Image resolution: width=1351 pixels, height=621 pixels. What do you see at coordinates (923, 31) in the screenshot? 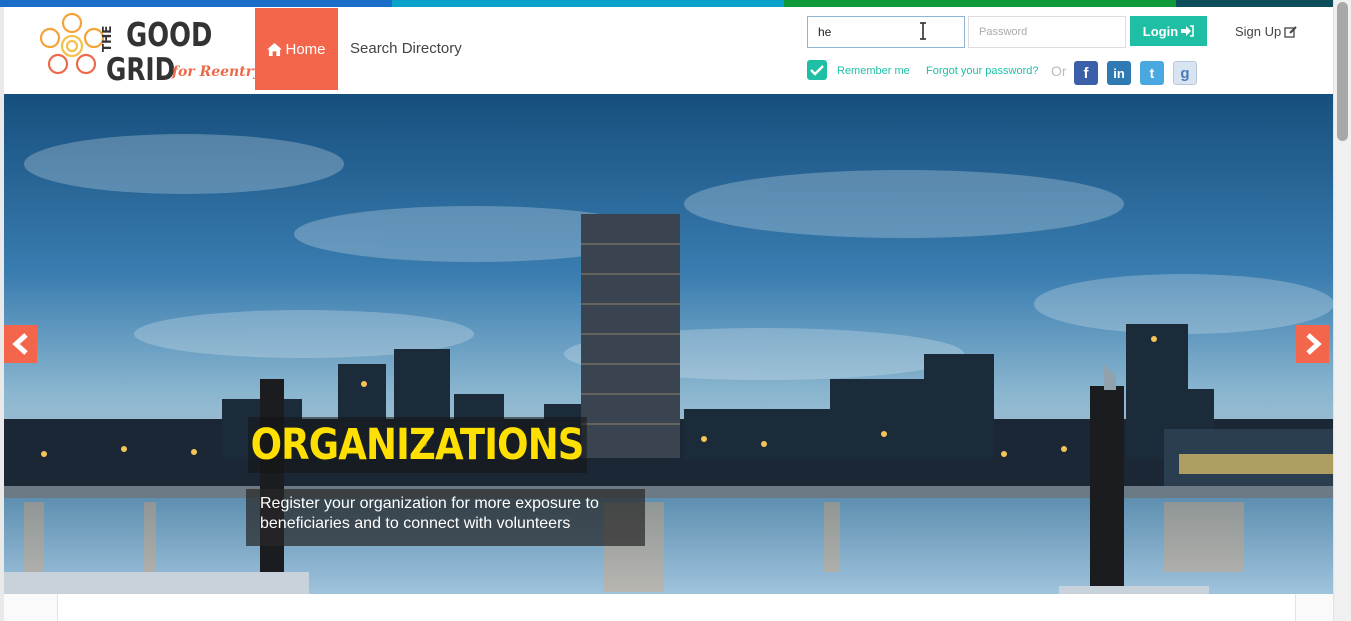
I see `text-cursor-icon` at bounding box center [923, 31].